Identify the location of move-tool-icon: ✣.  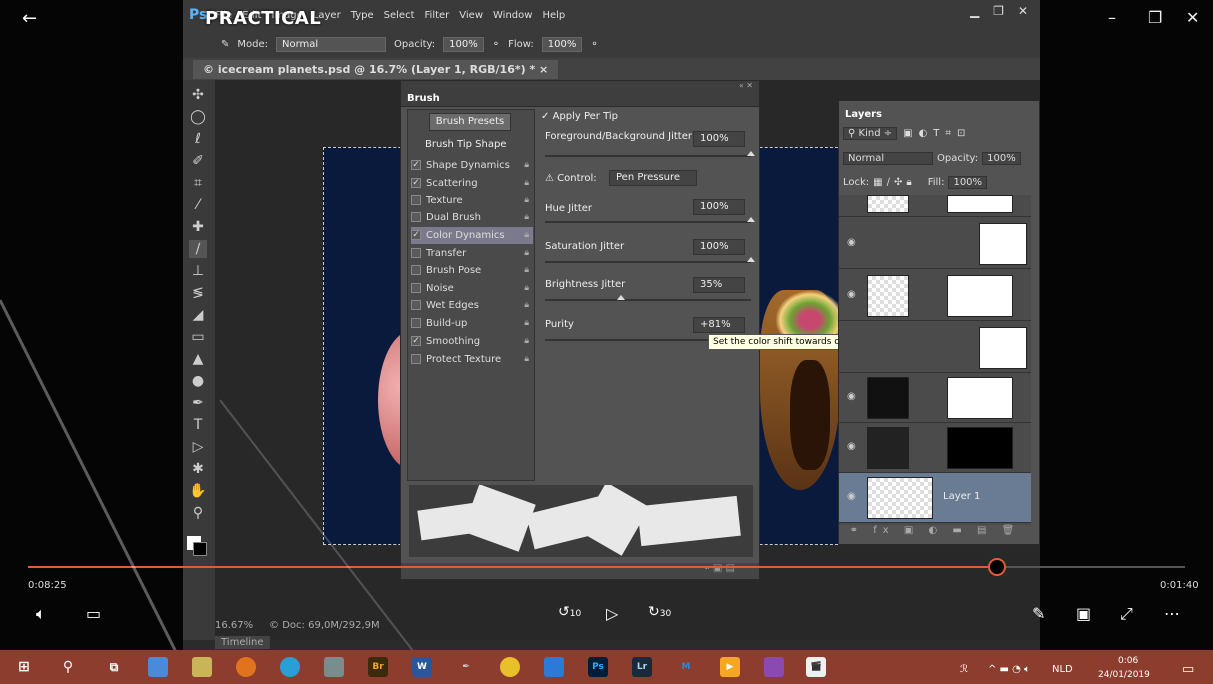
(198, 95).